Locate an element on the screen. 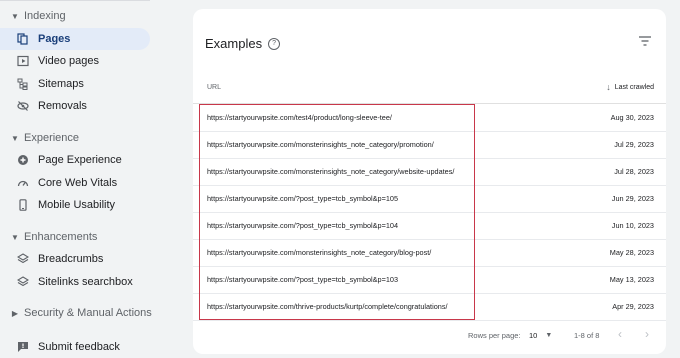 This screenshot has width=680, height=358. sitemaps-icon is located at coordinates (23, 84).